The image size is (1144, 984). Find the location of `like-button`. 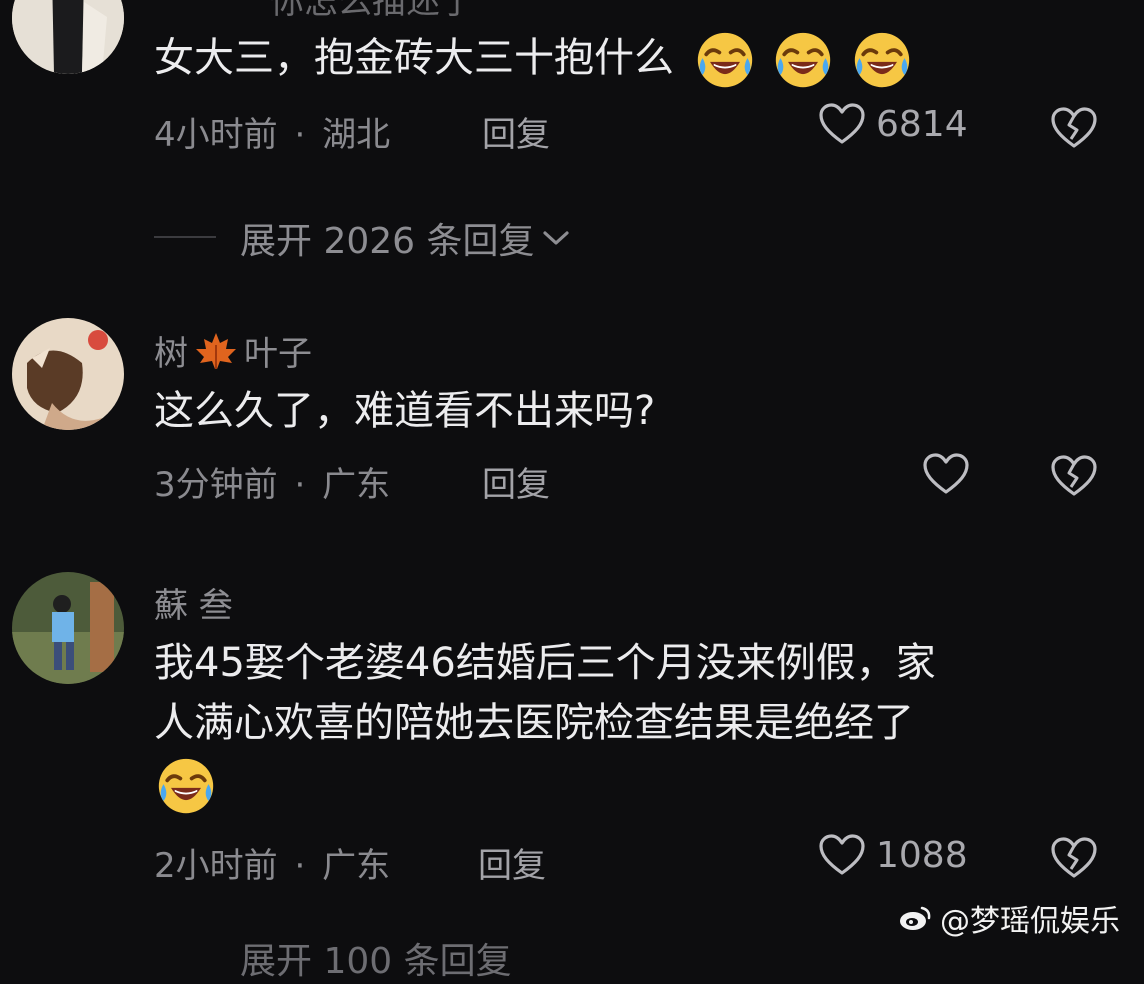

like-button is located at coordinates (946, 474).